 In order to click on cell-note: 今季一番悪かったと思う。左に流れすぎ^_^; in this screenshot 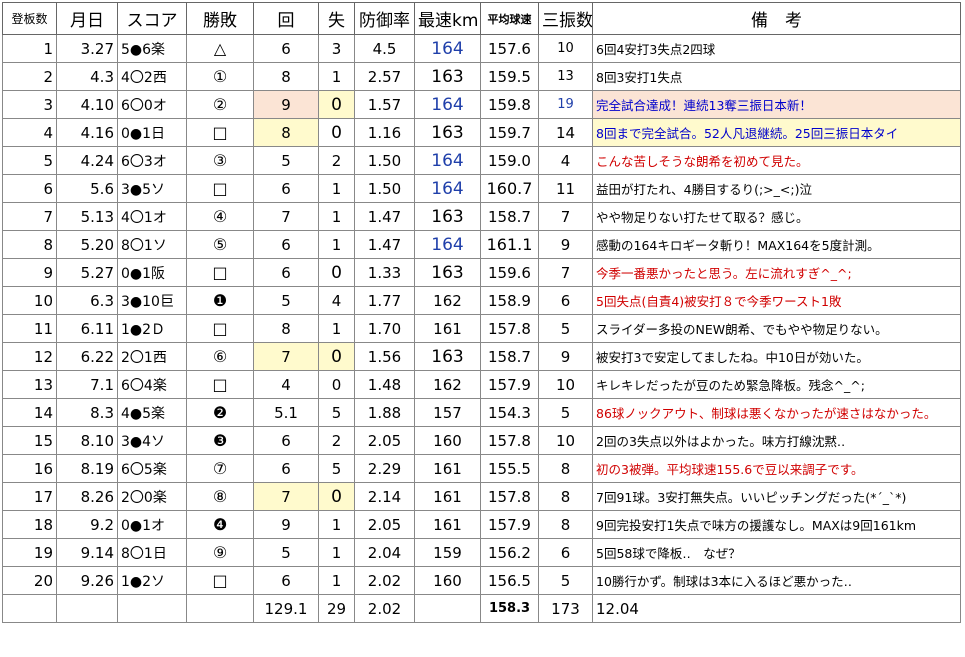, I will do `click(776, 272)`.